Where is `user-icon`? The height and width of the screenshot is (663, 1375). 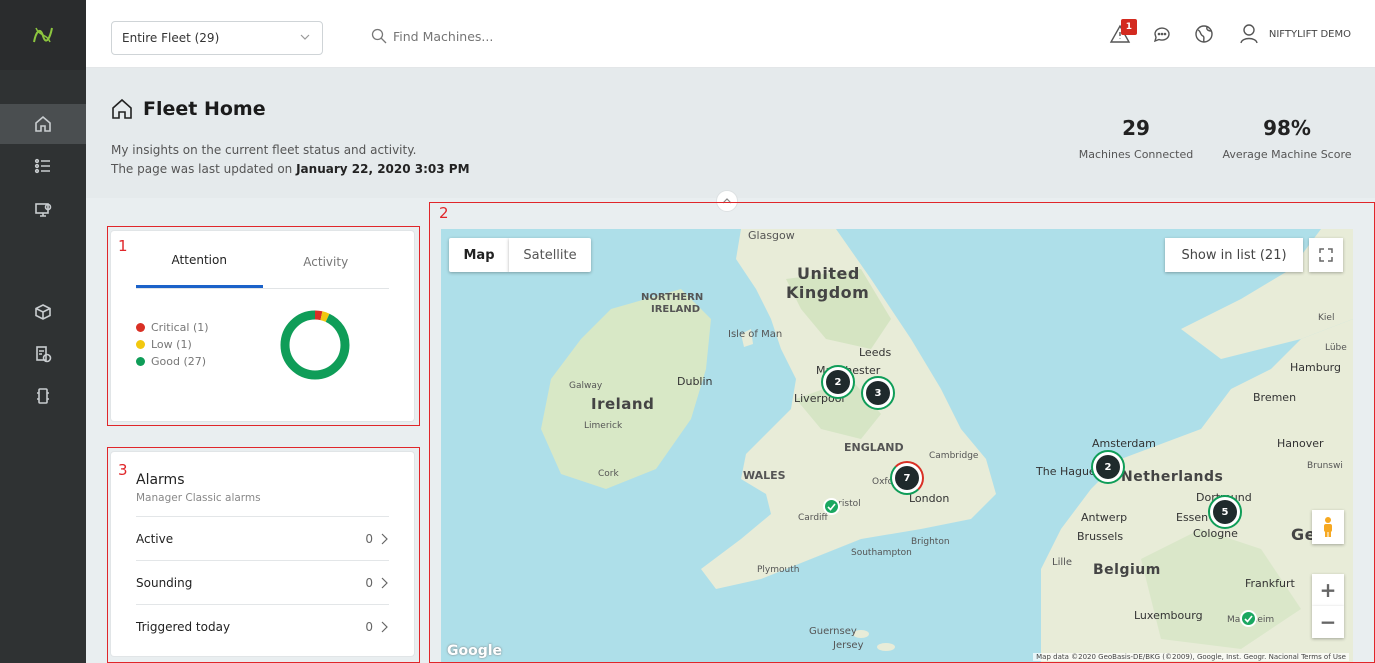
user-icon is located at coordinates (1249, 34).